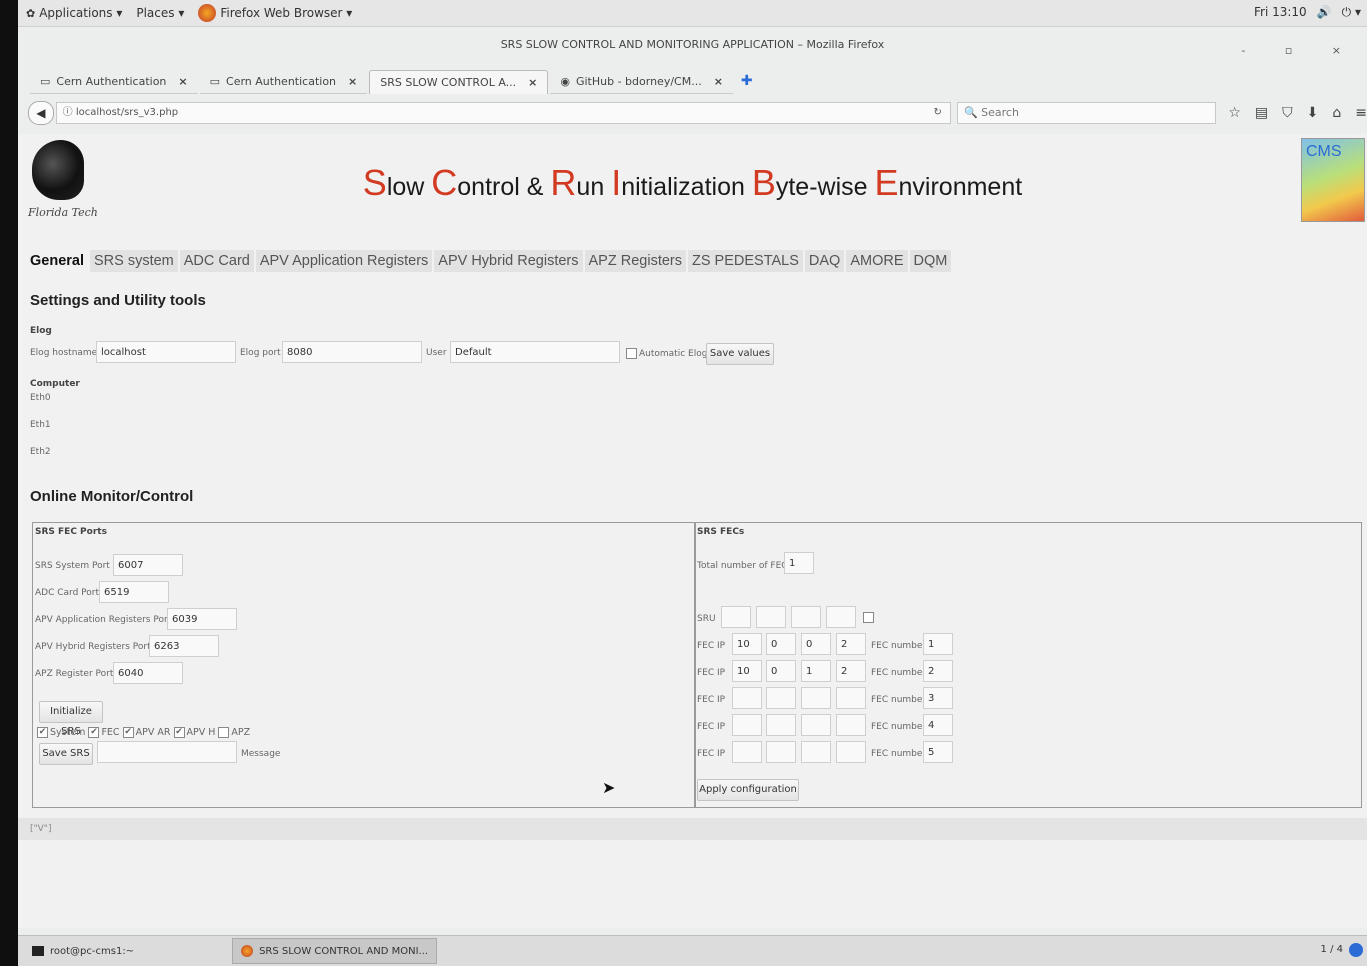 Image resolution: width=1367 pixels, height=966 pixels. What do you see at coordinates (938, 752) in the screenshot?
I see `fec-number-input: 5` at bounding box center [938, 752].